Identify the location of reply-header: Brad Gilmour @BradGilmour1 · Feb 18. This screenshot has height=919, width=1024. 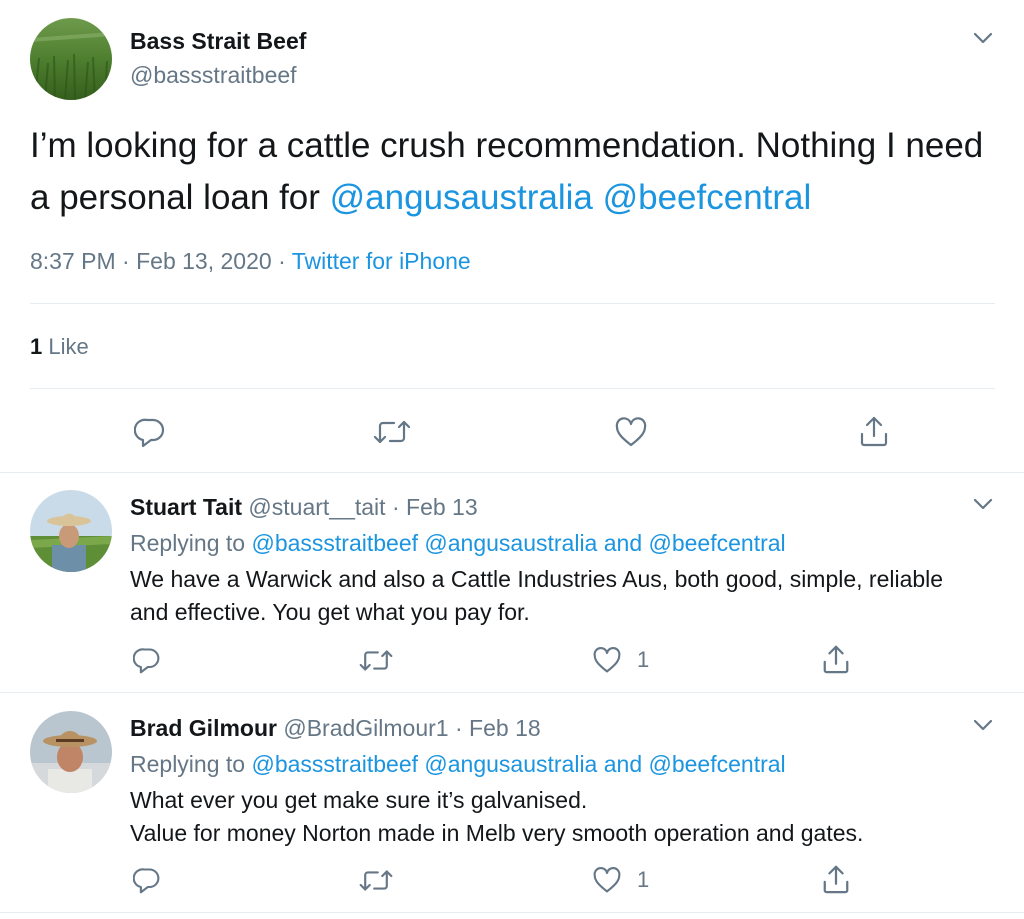
(335, 728).